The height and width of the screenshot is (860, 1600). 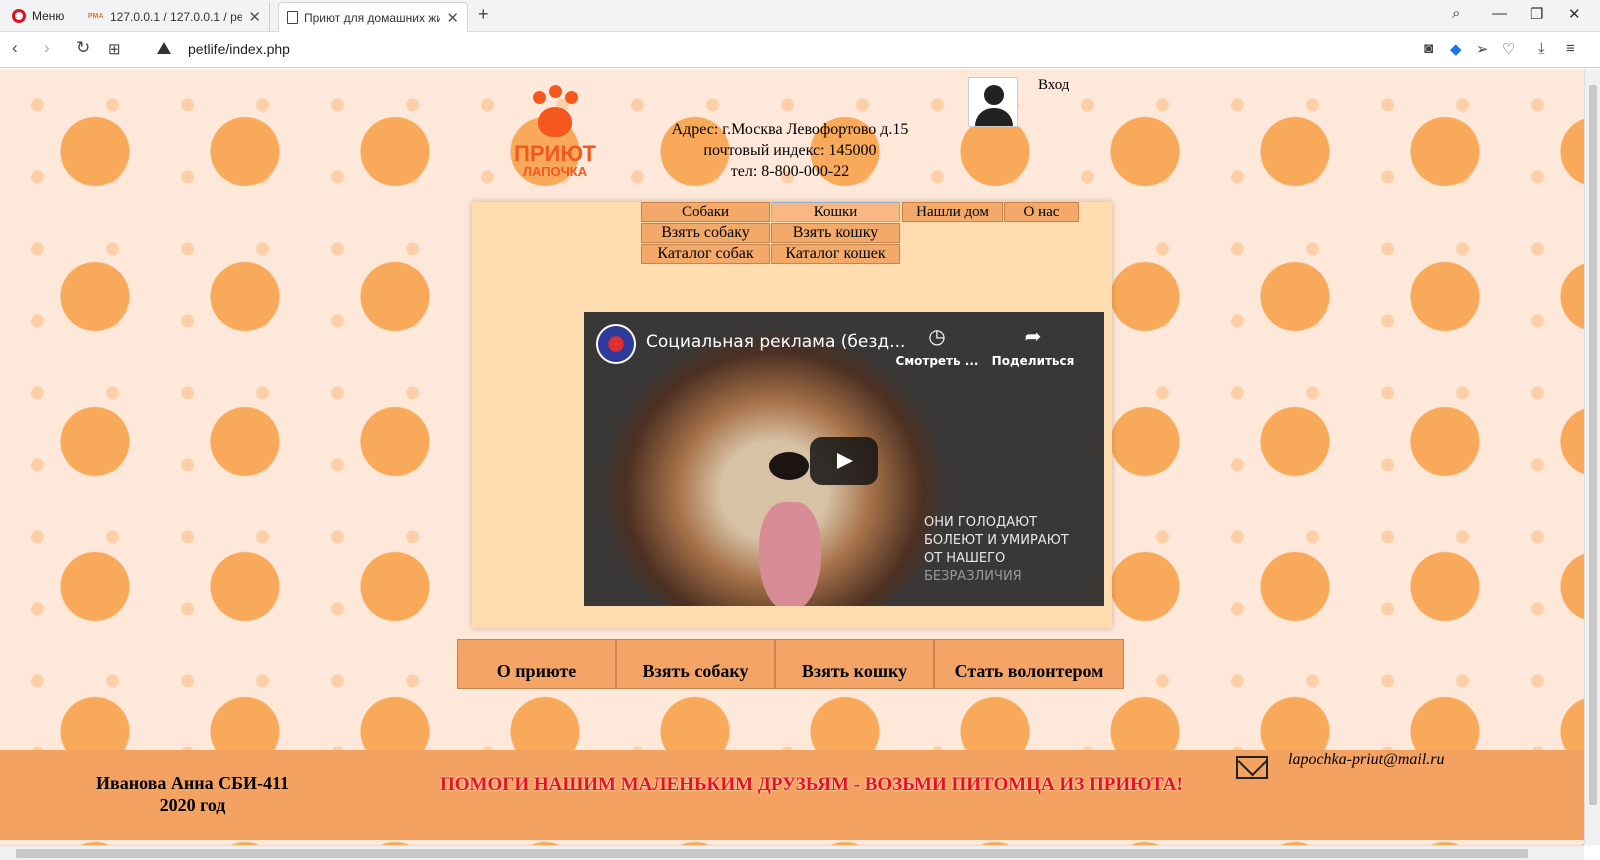 What do you see at coordinates (164, 48) in the screenshot?
I see `not-secure-icon` at bounding box center [164, 48].